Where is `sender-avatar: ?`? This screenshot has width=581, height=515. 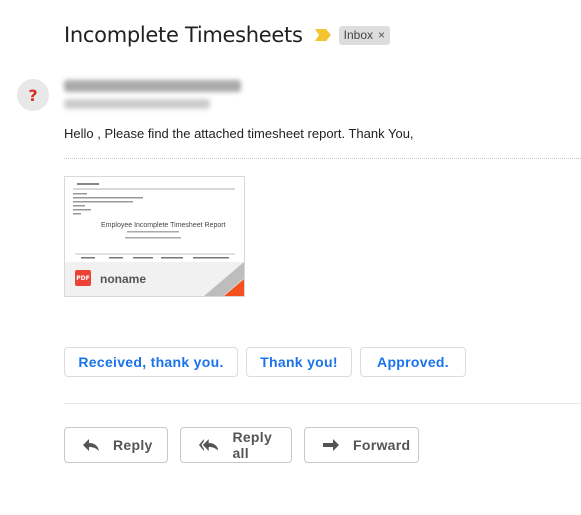 sender-avatar: ? is located at coordinates (33, 95).